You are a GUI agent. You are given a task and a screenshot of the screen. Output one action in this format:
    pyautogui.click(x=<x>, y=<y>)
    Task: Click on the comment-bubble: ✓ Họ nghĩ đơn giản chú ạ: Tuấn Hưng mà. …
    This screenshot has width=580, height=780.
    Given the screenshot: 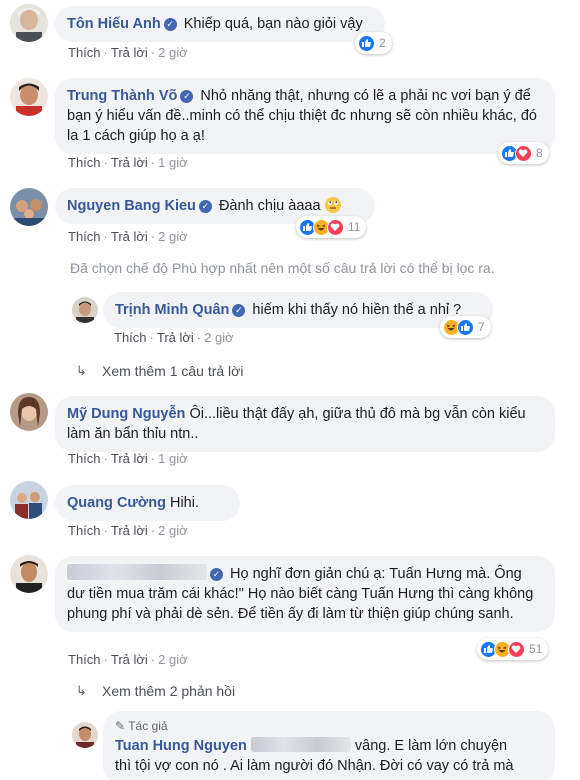 What is the action you would take?
    pyautogui.click(x=305, y=594)
    